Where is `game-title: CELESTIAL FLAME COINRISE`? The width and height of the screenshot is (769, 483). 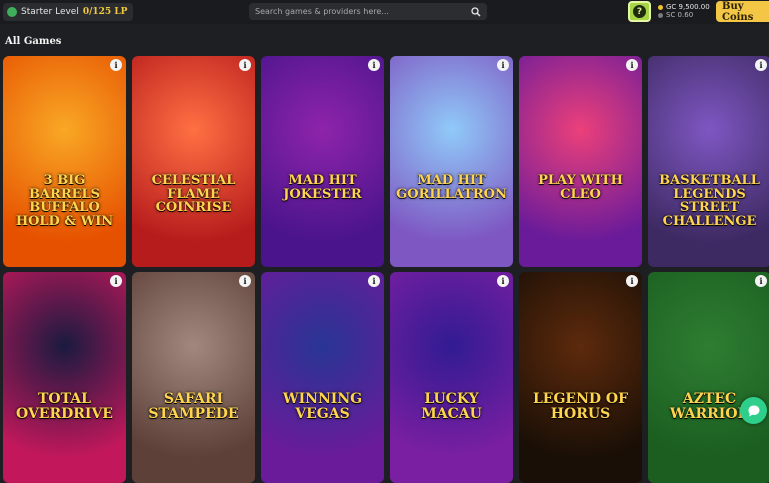
game-title: CELESTIAL FLAME COINRISE is located at coordinates (193, 194).